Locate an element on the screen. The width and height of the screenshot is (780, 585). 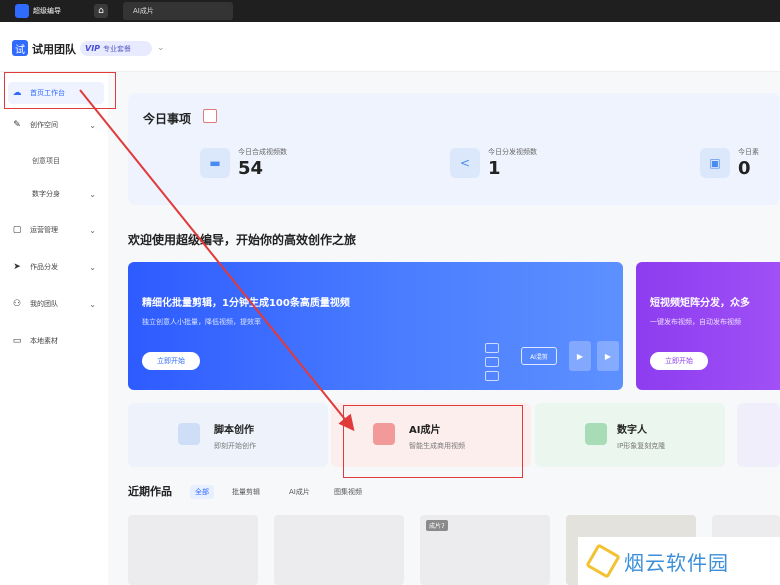
sidebar-item-local-assets: ▭ 本地素材 is located at coordinates (56, 341).